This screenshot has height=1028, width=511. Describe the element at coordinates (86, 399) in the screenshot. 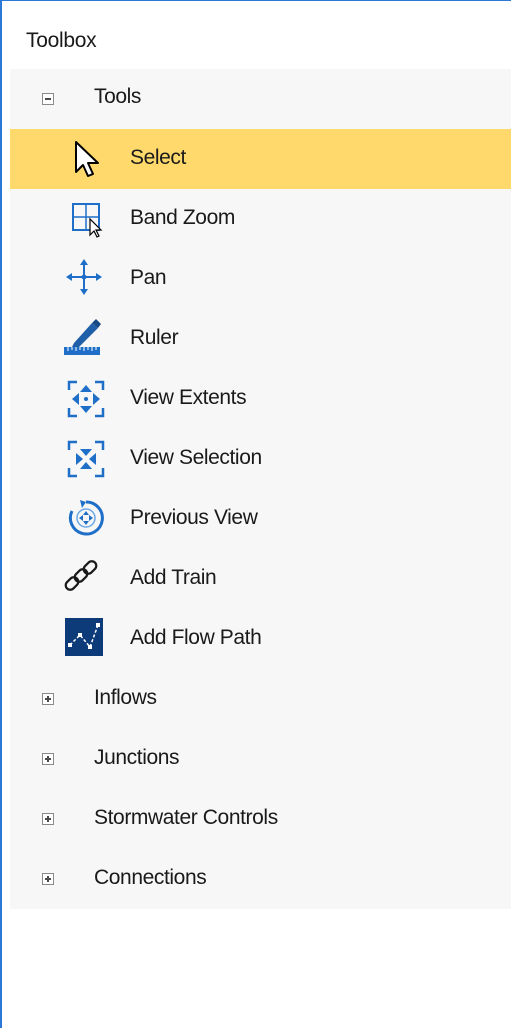

I see `view-extents-icon` at that location.